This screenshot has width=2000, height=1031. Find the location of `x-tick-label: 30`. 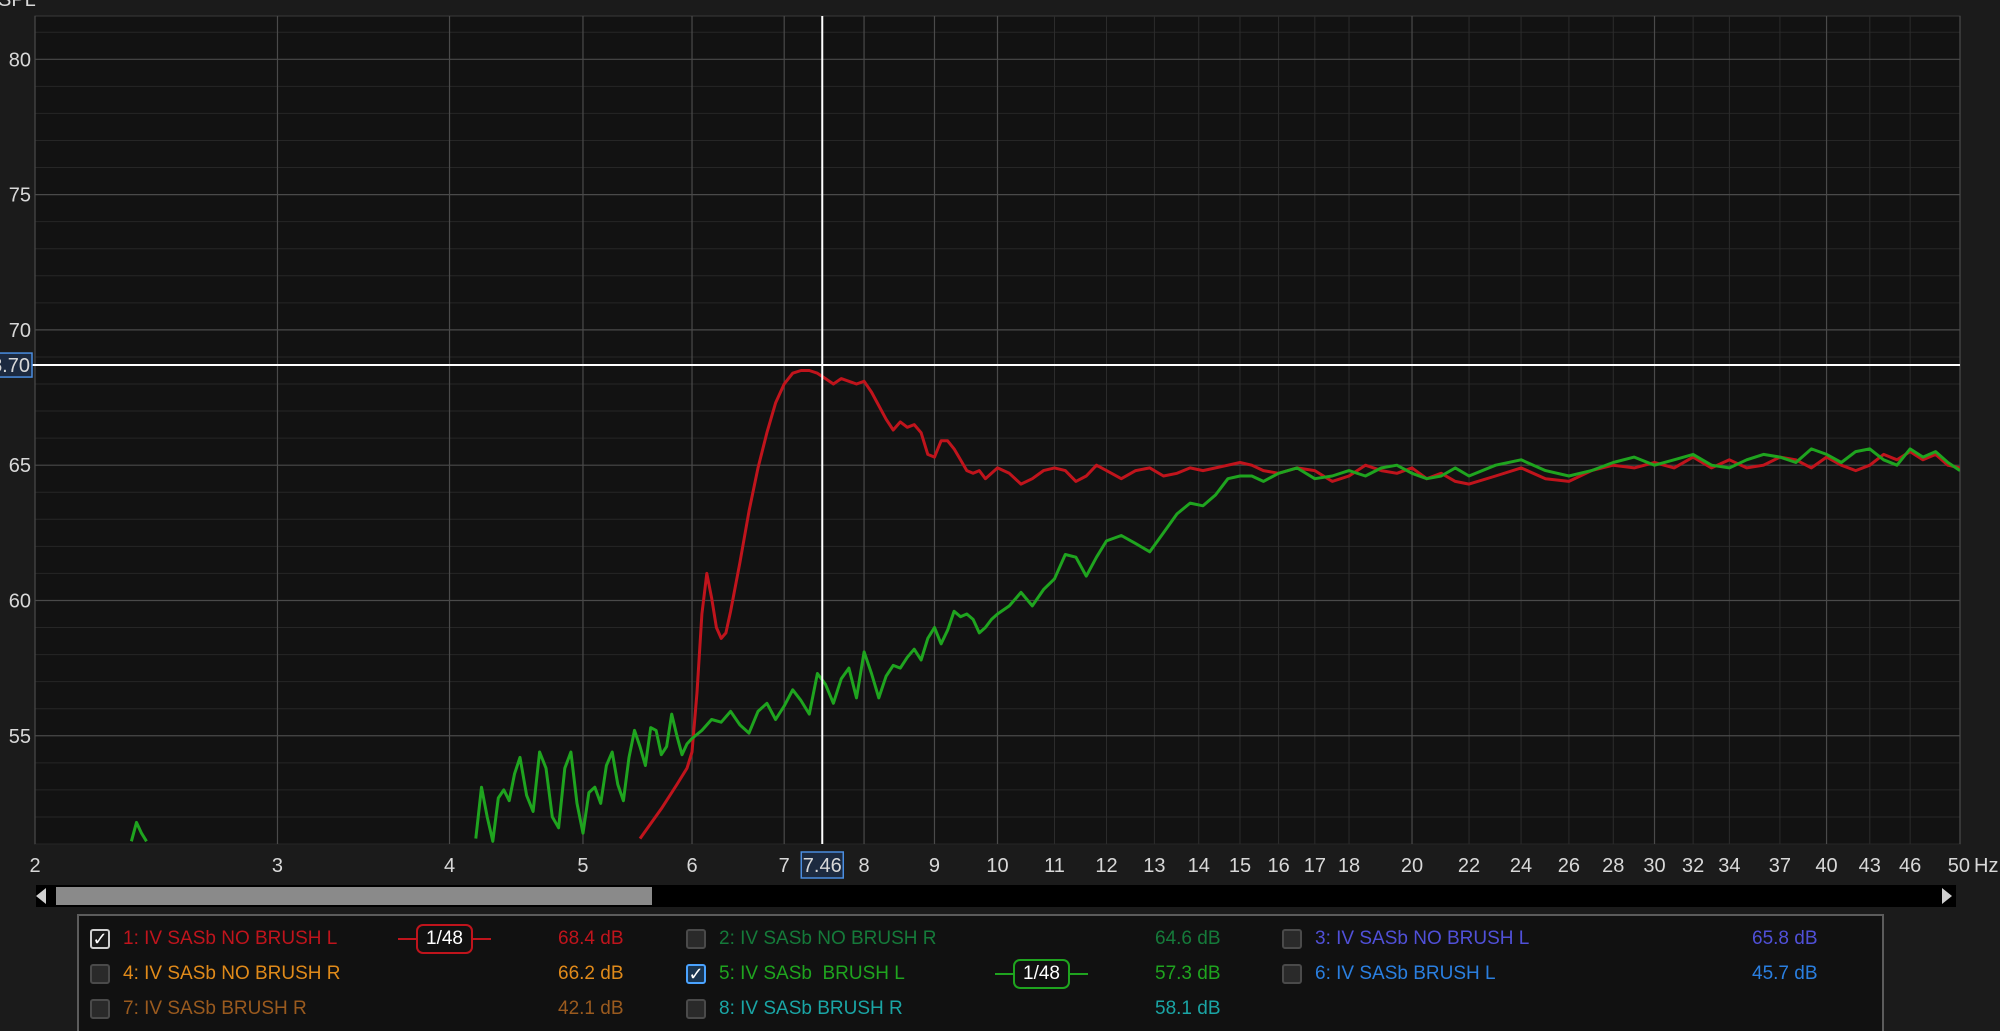

x-tick-label: 30 is located at coordinates (1654, 866).